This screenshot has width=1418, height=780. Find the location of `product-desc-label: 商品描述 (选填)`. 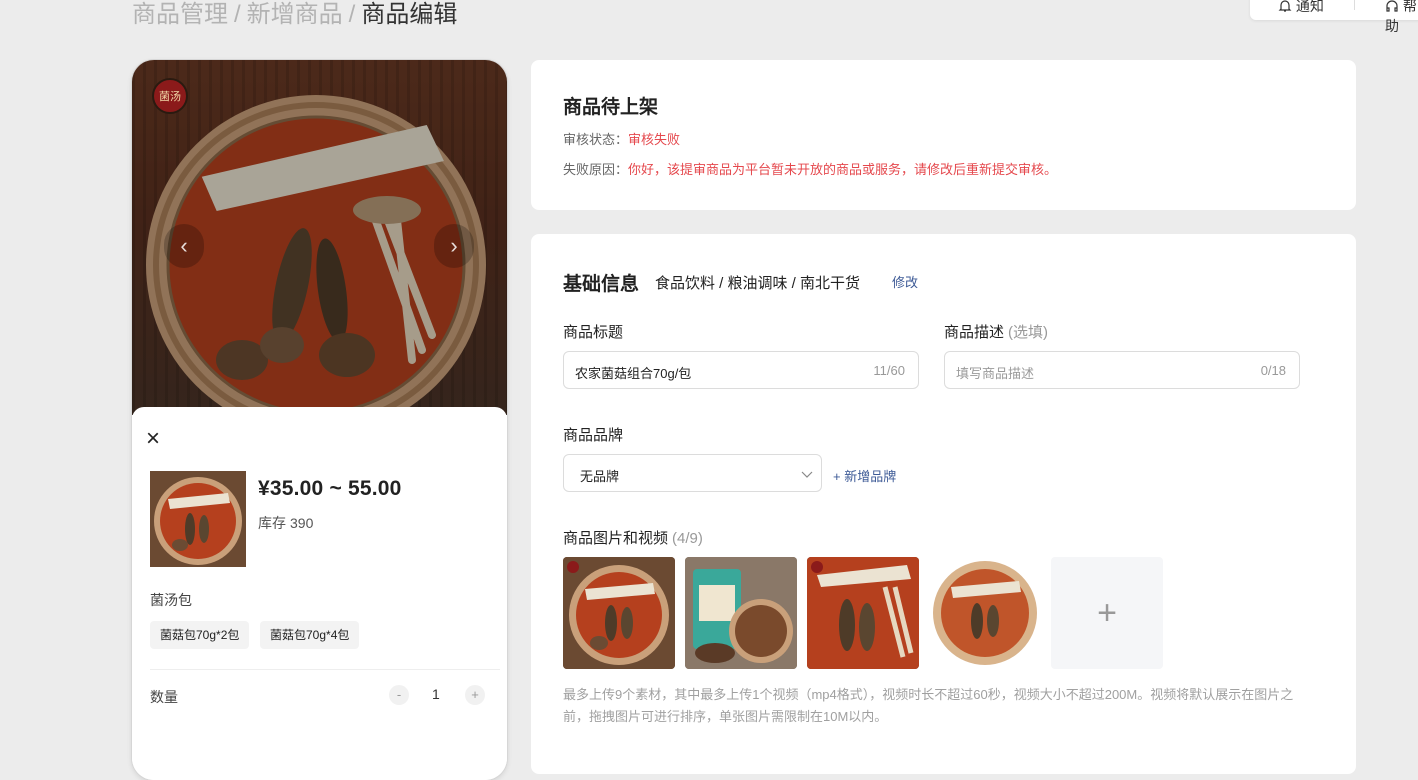

product-desc-label: 商品描述 (选填) is located at coordinates (996, 331).